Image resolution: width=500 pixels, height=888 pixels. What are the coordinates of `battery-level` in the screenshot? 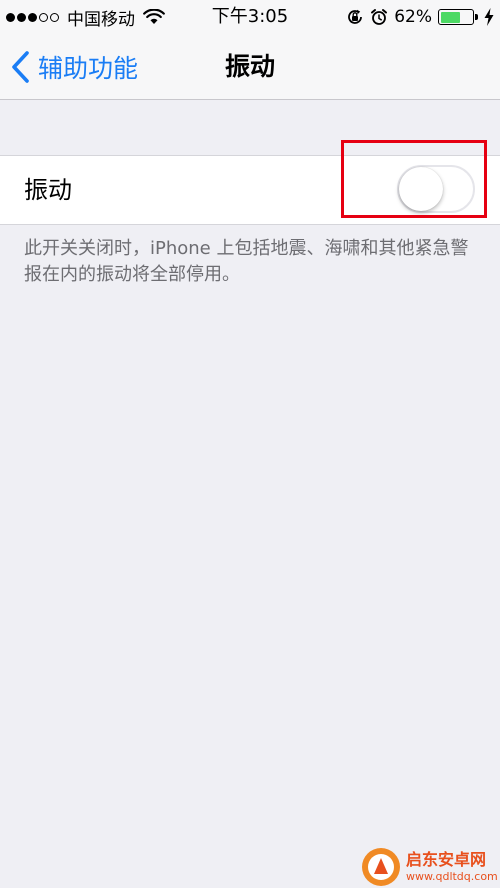 It's located at (450, 17).